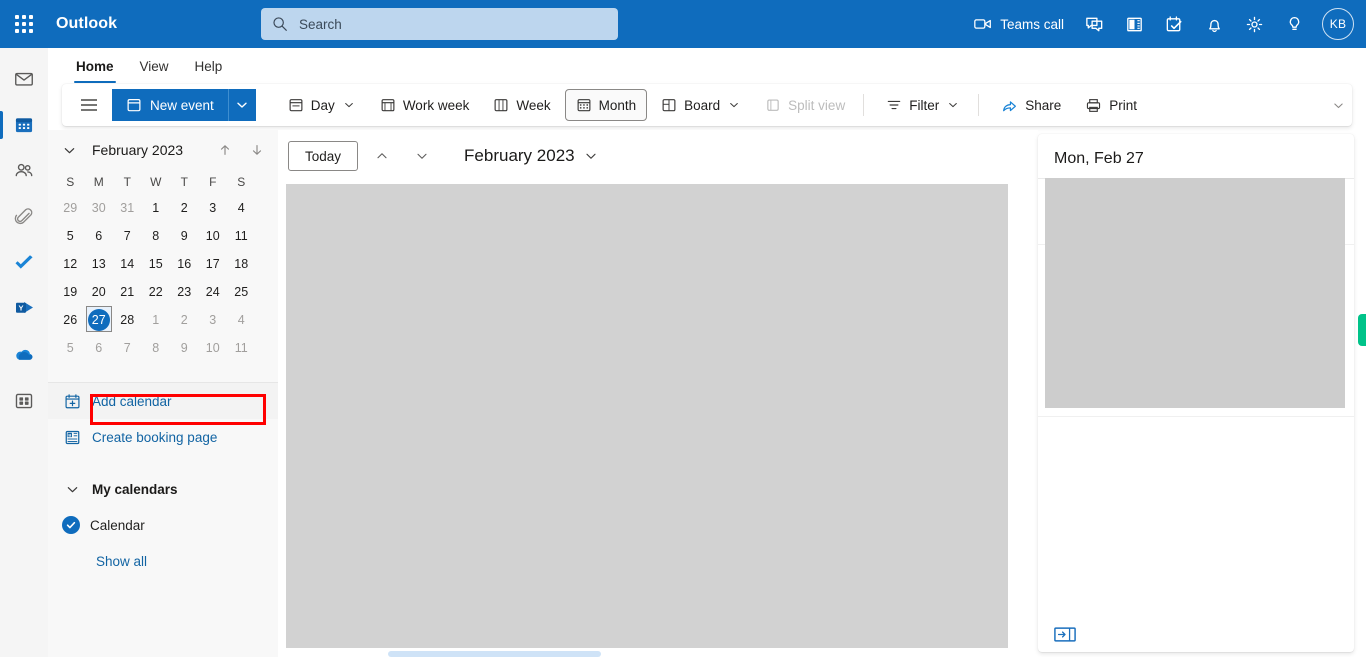 The image size is (1366, 657). I want to click on print-button: Print, so click(1111, 105).